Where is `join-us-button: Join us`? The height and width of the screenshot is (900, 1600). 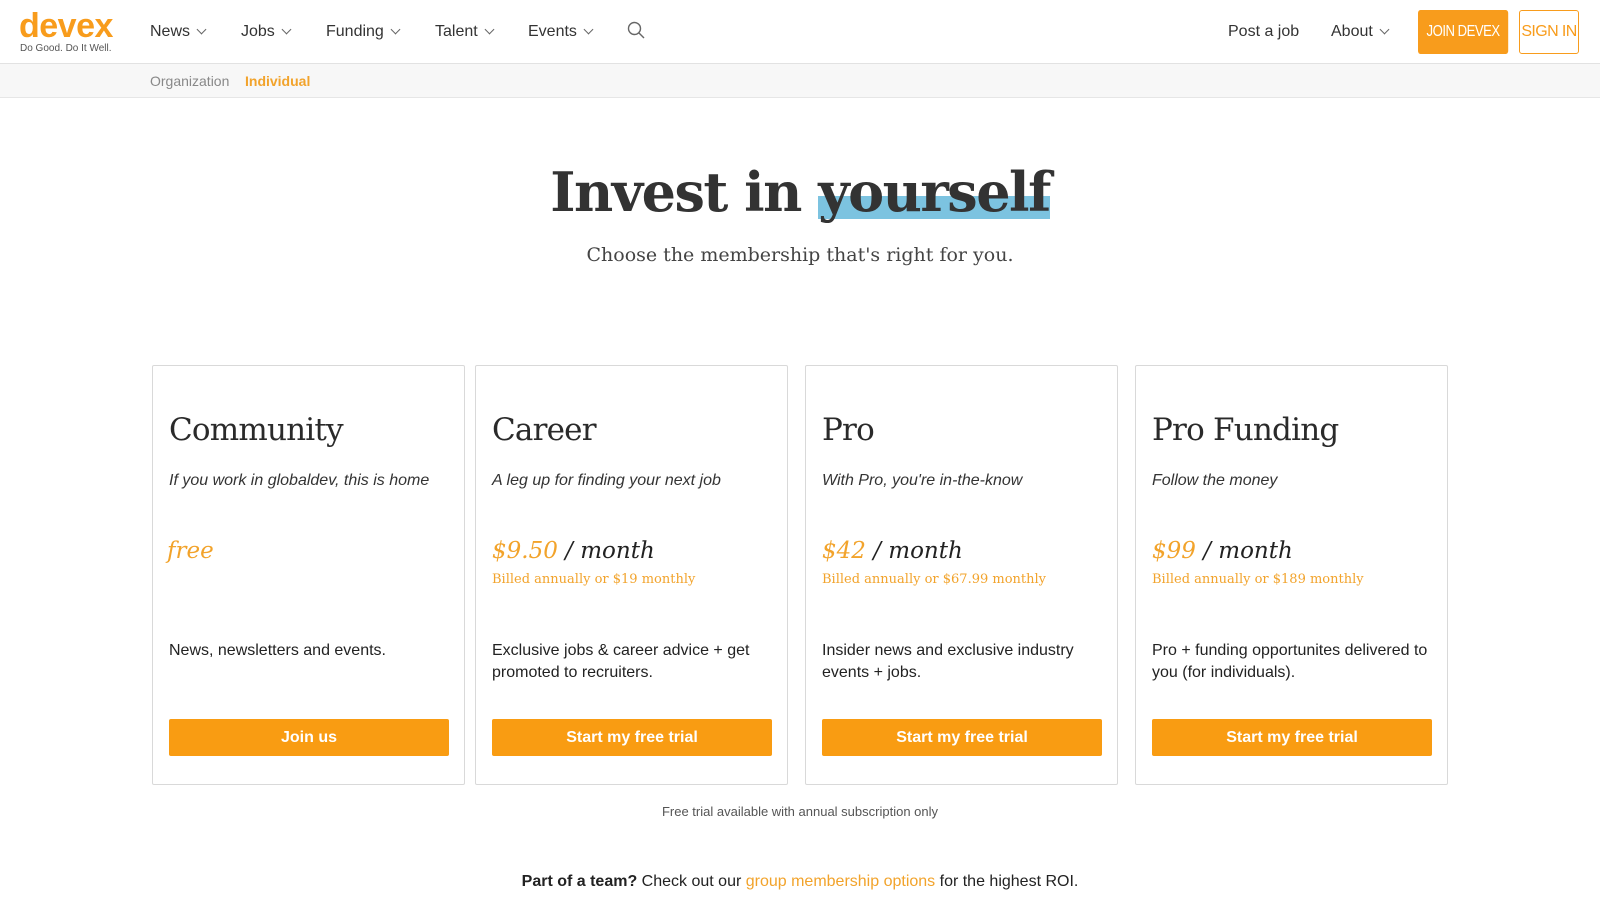 join-us-button: Join us is located at coordinates (309, 737).